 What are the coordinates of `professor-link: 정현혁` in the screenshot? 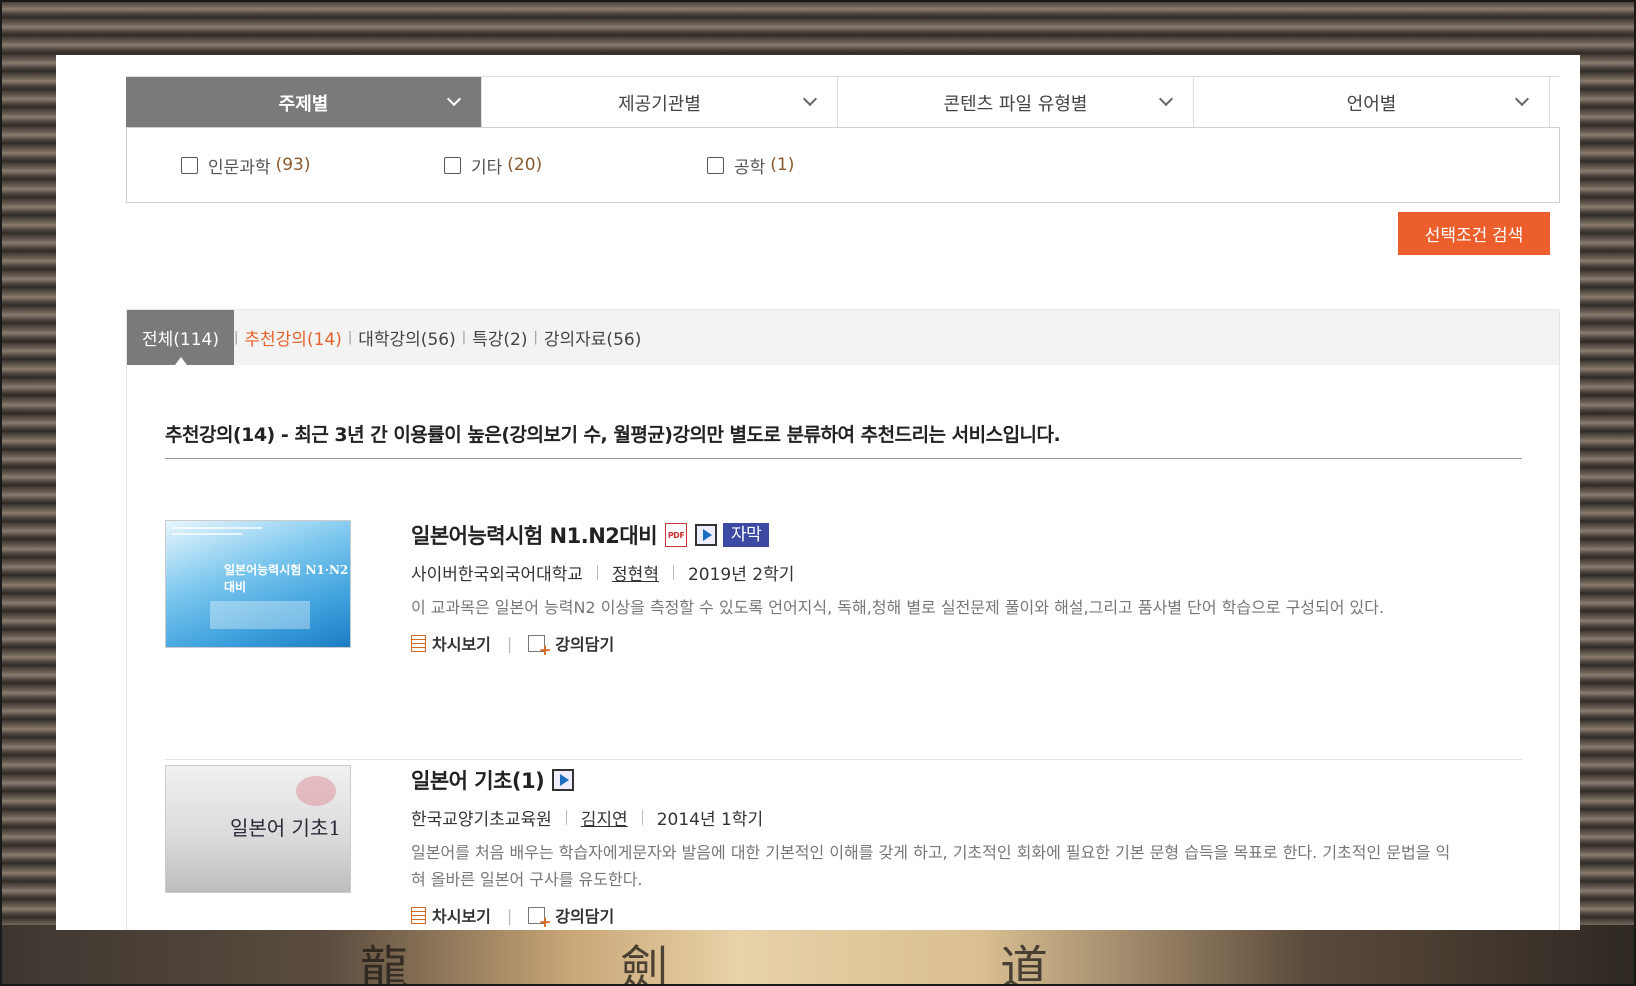 It's located at (635, 572).